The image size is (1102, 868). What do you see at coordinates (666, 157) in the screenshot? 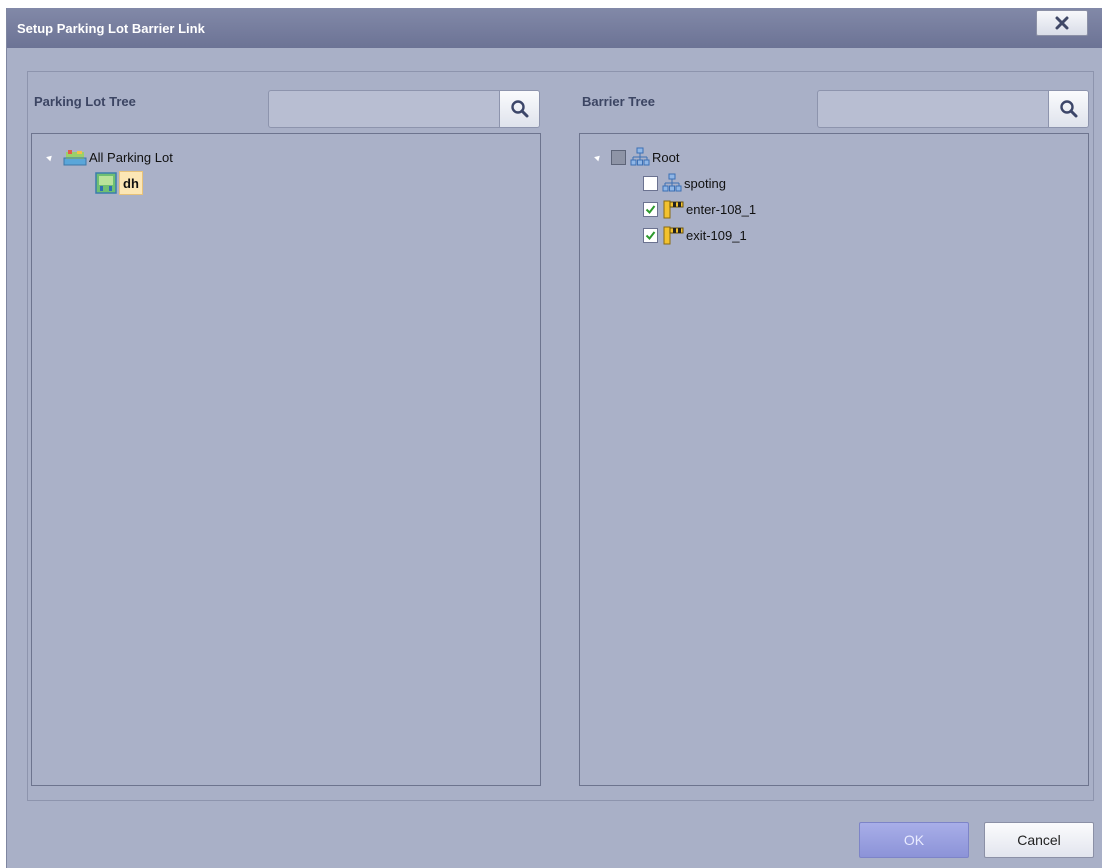
I see `tree-node-label: Root` at bounding box center [666, 157].